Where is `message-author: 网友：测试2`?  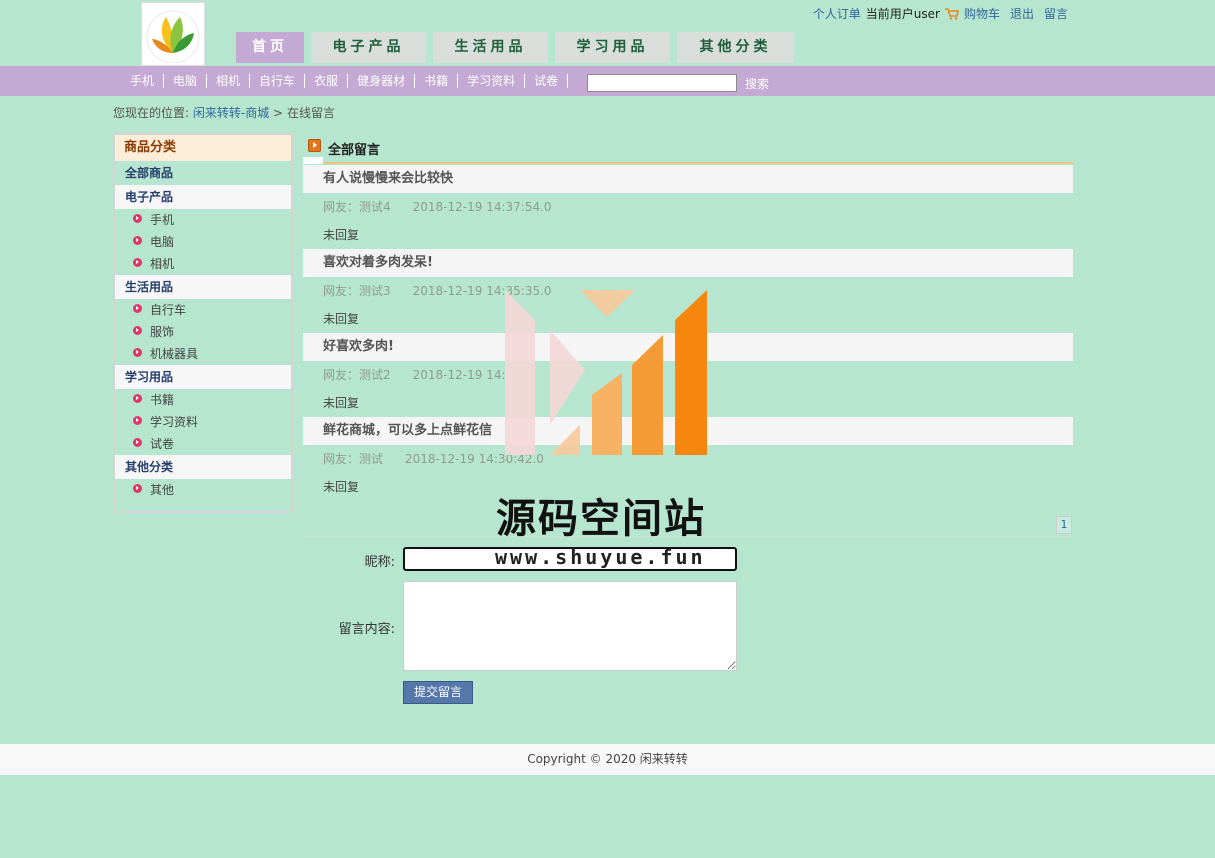
message-author: 网友：测试2 is located at coordinates (357, 375).